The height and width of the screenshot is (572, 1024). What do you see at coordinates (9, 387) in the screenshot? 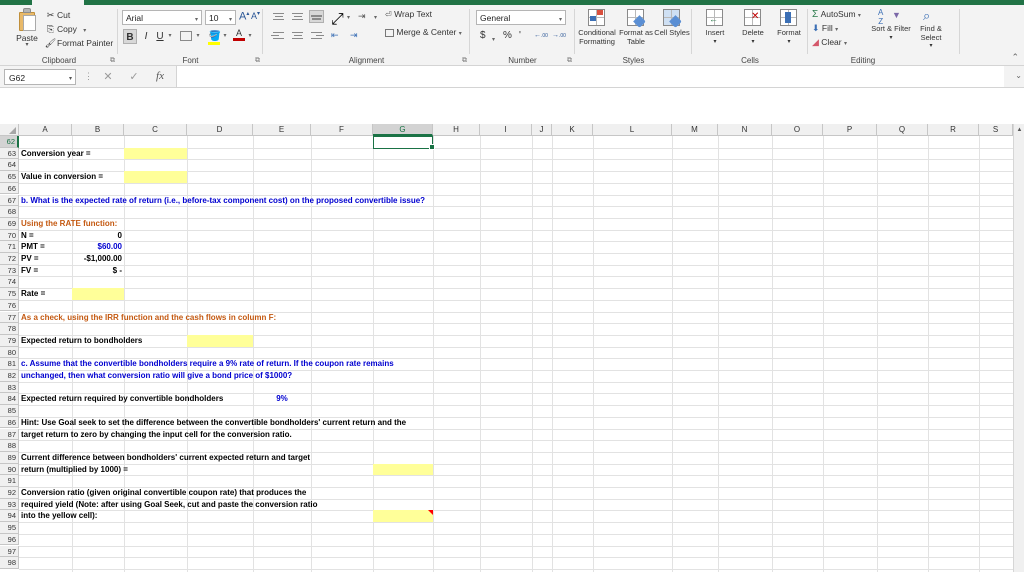
I see `row-header-83: 83` at bounding box center [9, 387].